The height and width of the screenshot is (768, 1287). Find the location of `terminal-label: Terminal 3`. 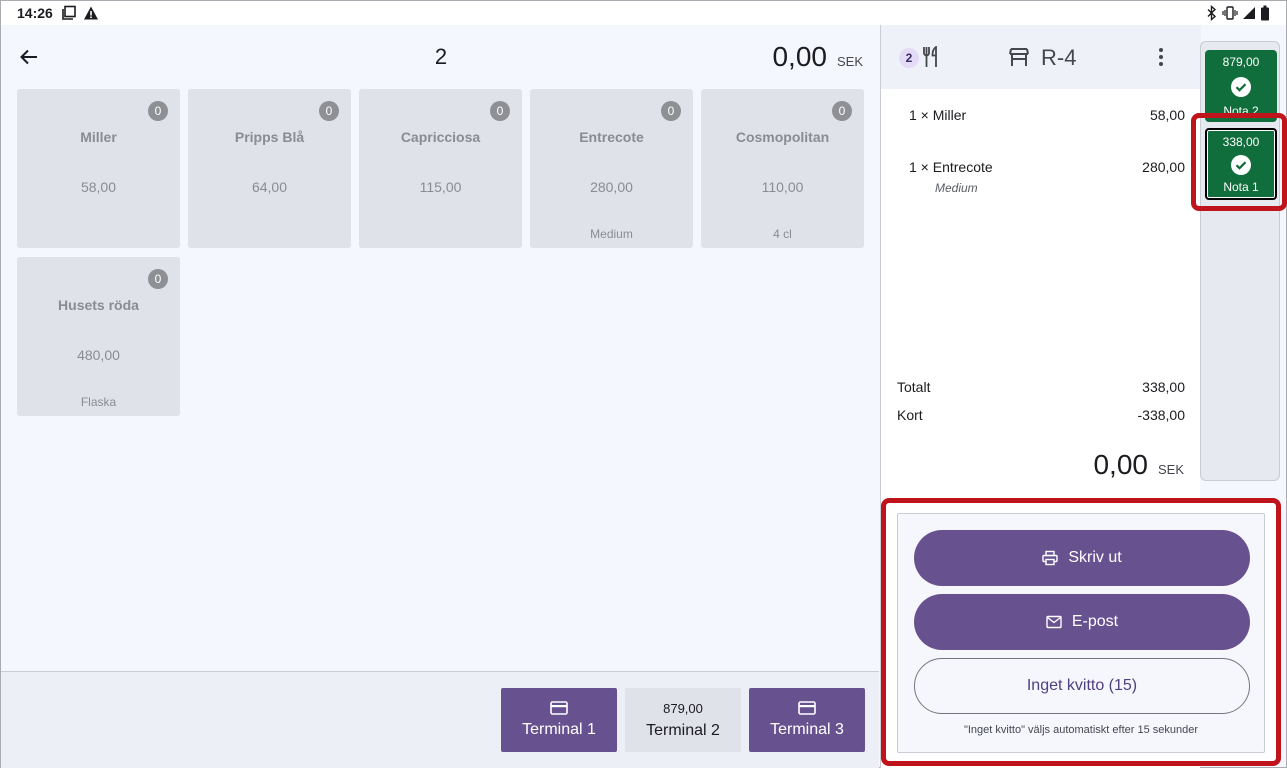

terminal-label: Terminal 3 is located at coordinates (807, 729).